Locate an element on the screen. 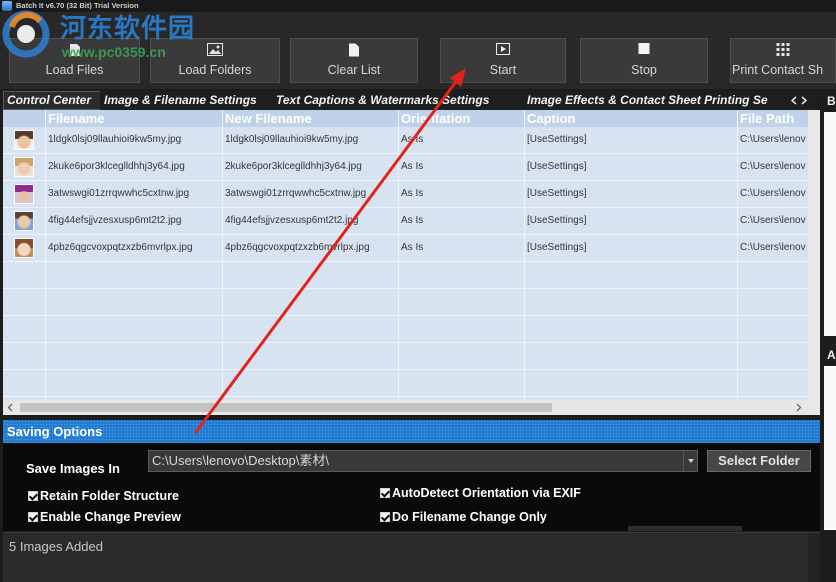 The width and height of the screenshot is (836, 582). options-divider is located at coordinates (685, 528).